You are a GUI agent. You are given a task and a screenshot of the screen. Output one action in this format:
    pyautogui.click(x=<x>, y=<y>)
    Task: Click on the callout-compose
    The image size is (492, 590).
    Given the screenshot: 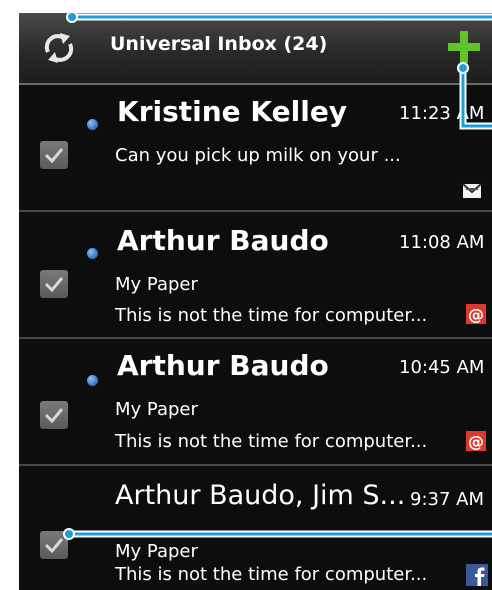 What is the action you would take?
    pyautogui.click(x=474, y=96)
    